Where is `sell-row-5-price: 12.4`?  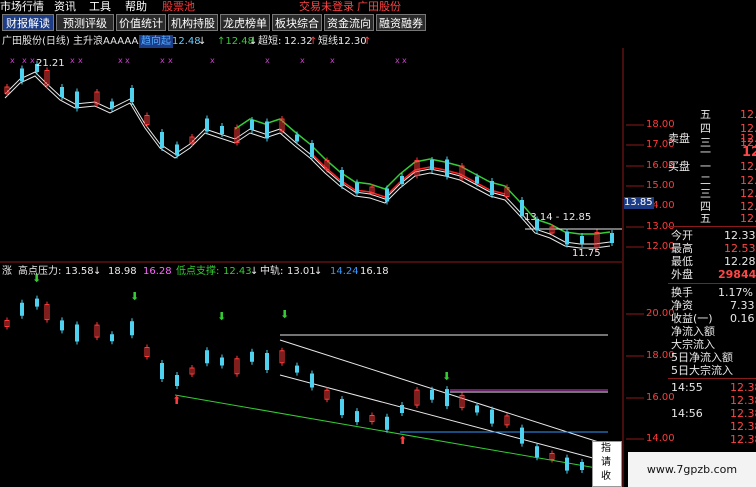 sell-row-5-price: 12.4 is located at coordinates (748, 114).